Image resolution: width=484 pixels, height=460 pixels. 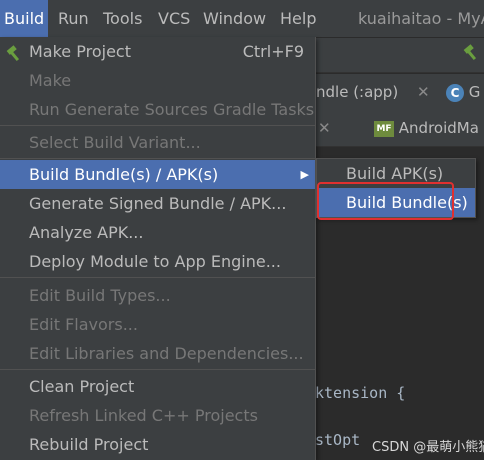 I want to click on submenu-item-label: Build APK(s), so click(x=395, y=173).